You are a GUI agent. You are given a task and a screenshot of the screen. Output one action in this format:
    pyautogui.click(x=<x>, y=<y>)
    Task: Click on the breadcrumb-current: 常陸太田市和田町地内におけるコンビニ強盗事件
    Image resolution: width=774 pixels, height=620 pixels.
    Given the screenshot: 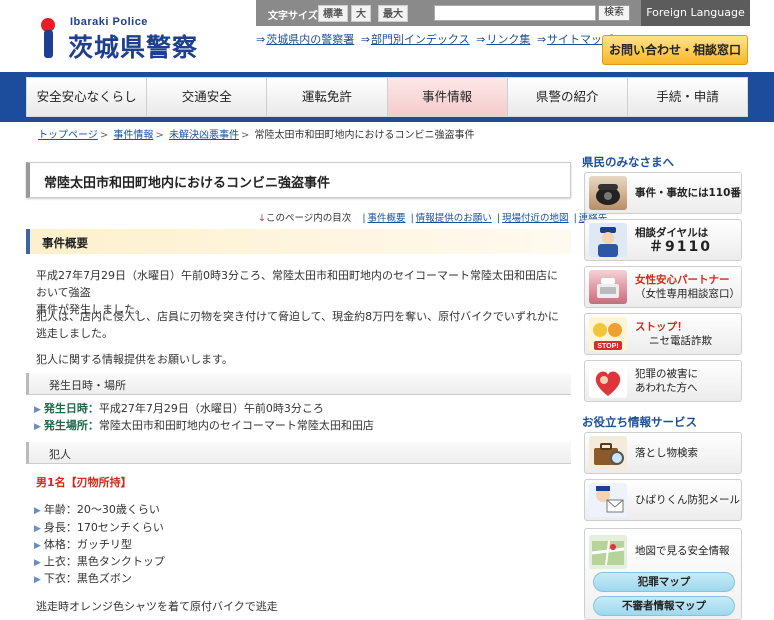 What is the action you would take?
    pyautogui.click(x=364, y=135)
    